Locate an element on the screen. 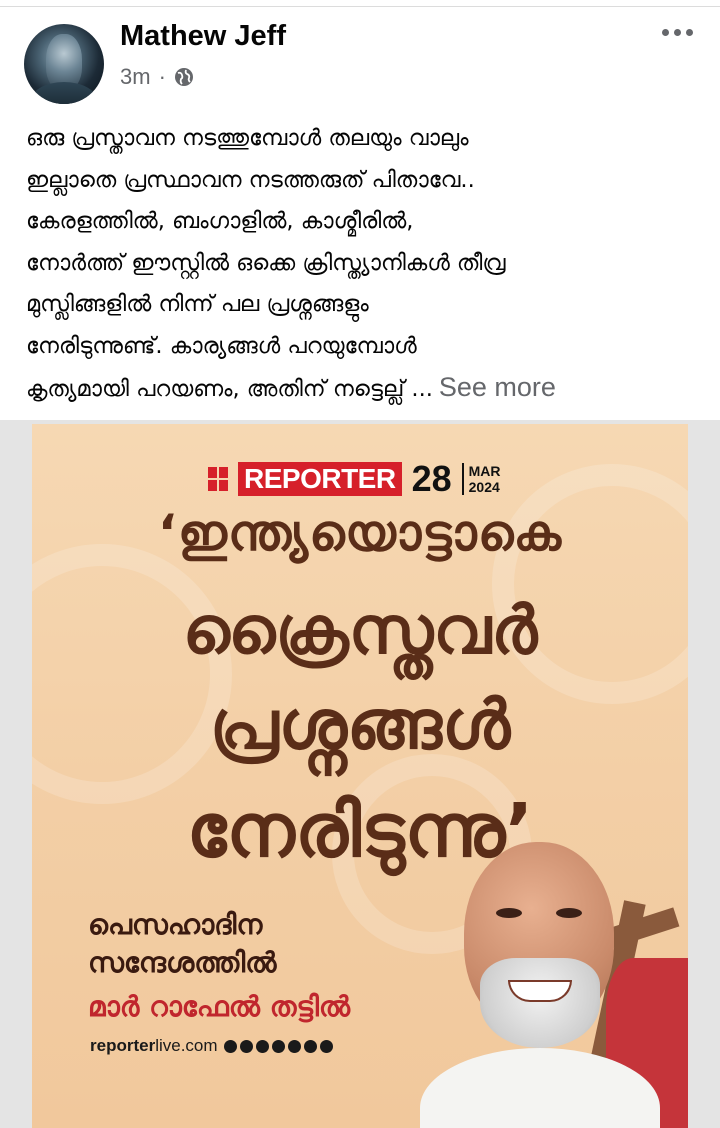  social-icons is located at coordinates (278, 1046).